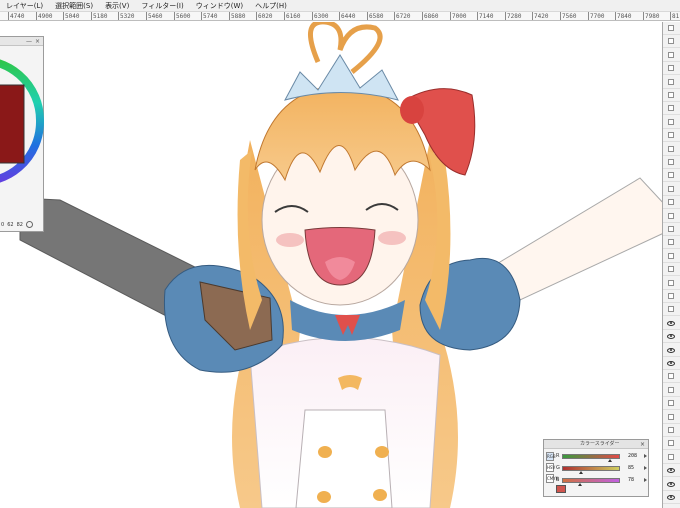 This screenshot has width=680, height=508. I want to click on menu-view: 表示(V), so click(117, 6).